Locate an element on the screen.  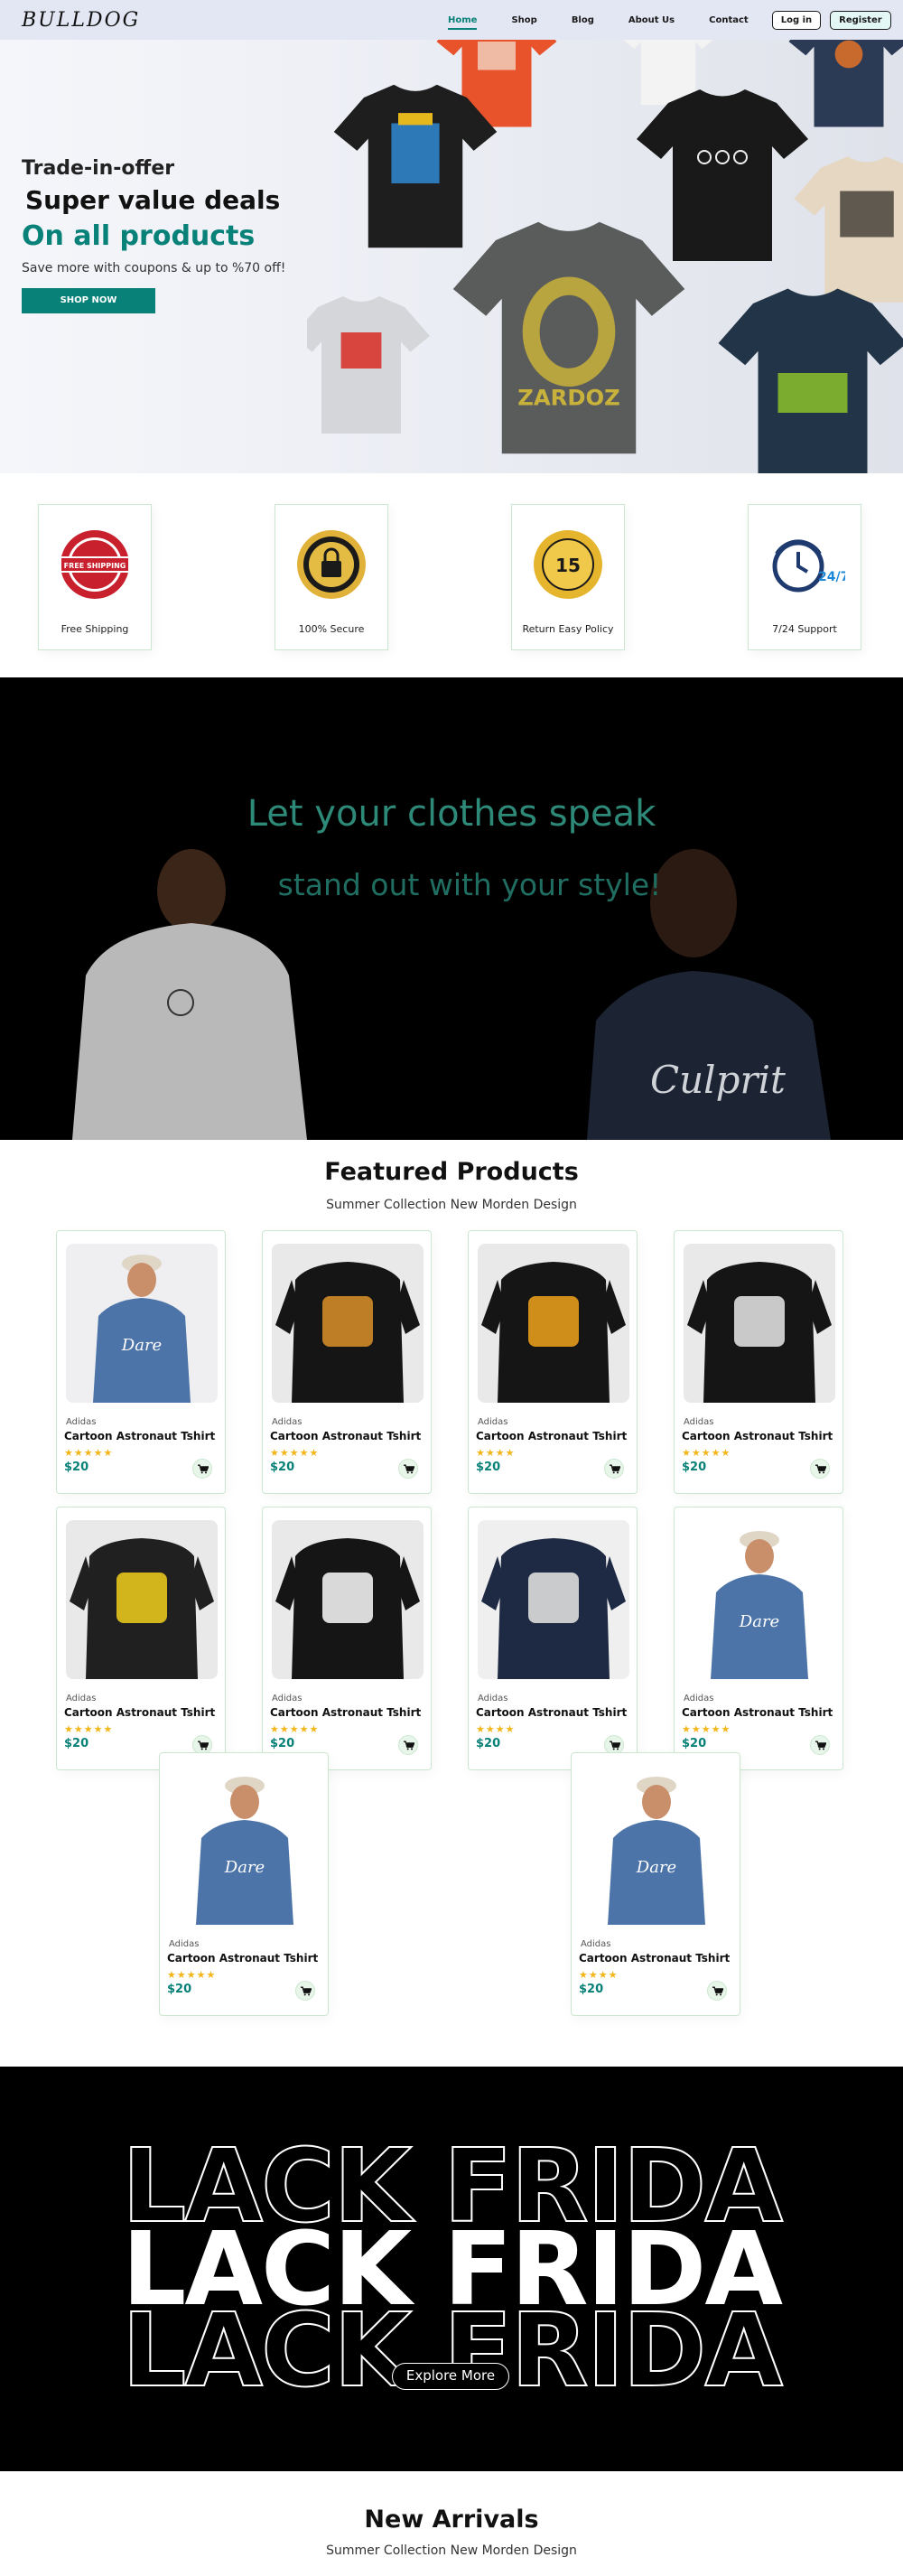
new-arrivals-subtitle: Summer Collection New Morden Design is located at coordinates (451, 2550).